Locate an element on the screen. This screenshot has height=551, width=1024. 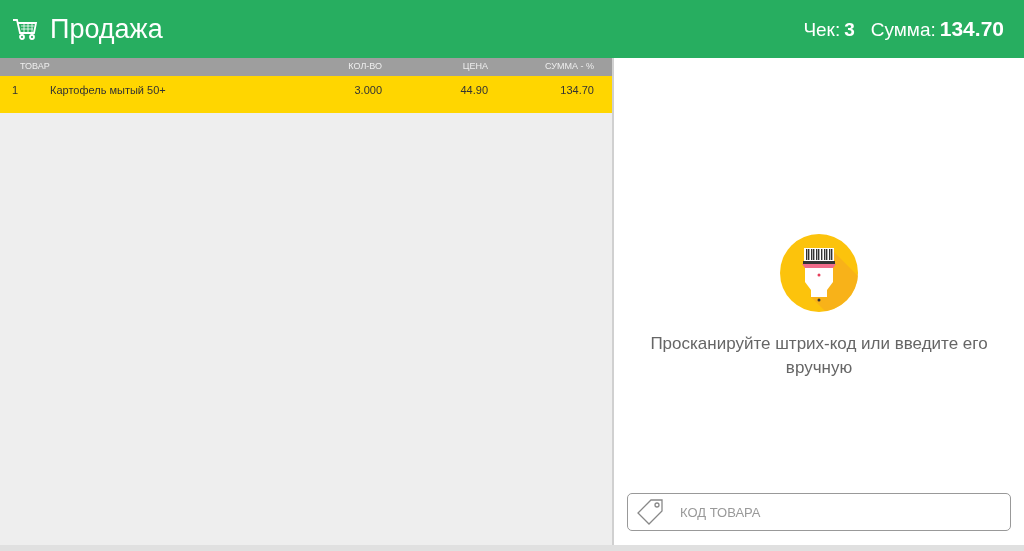
product-code-field: КОД ТОВАРА is located at coordinates (819, 512).